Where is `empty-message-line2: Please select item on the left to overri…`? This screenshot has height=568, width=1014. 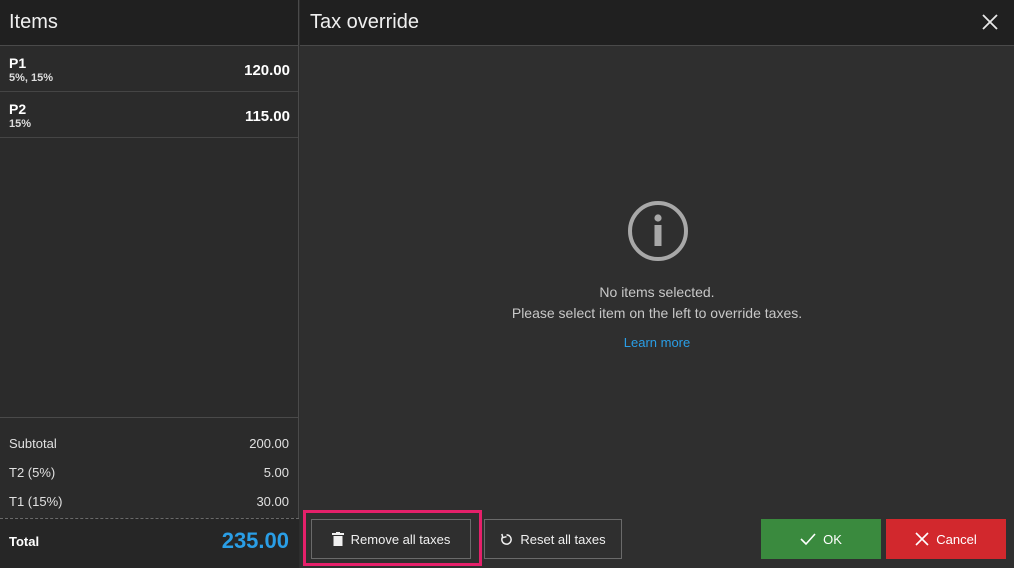 empty-message-line2: Please select item on the left to overri… is located at coordinates (657, 313).